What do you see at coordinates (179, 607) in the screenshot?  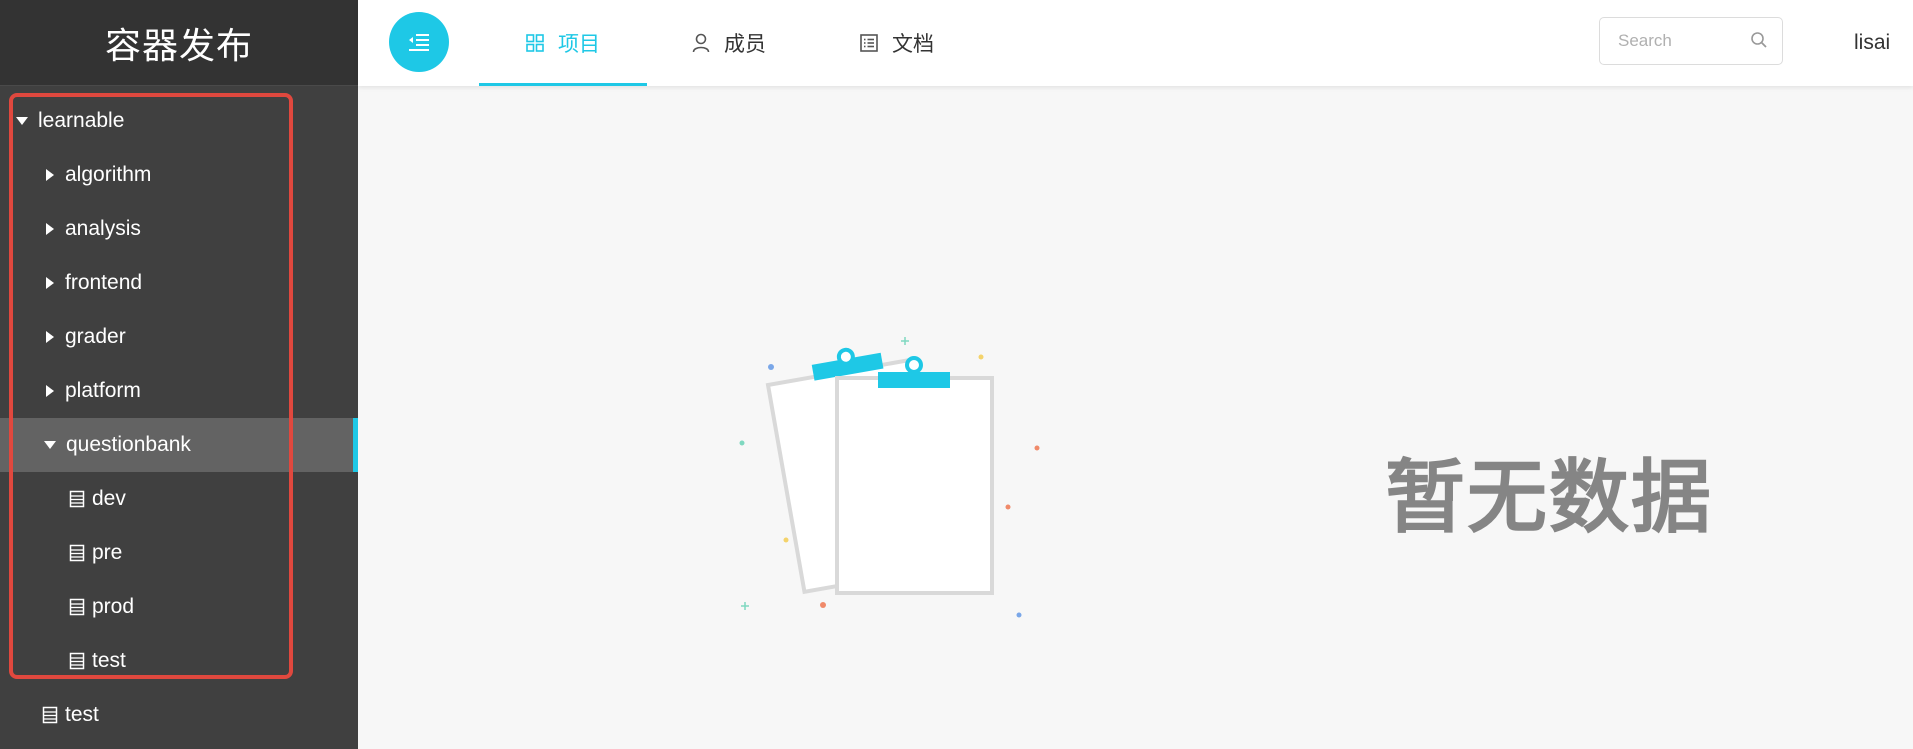 I see `tree-item-prod: prod` at bounding box center [179, 607].